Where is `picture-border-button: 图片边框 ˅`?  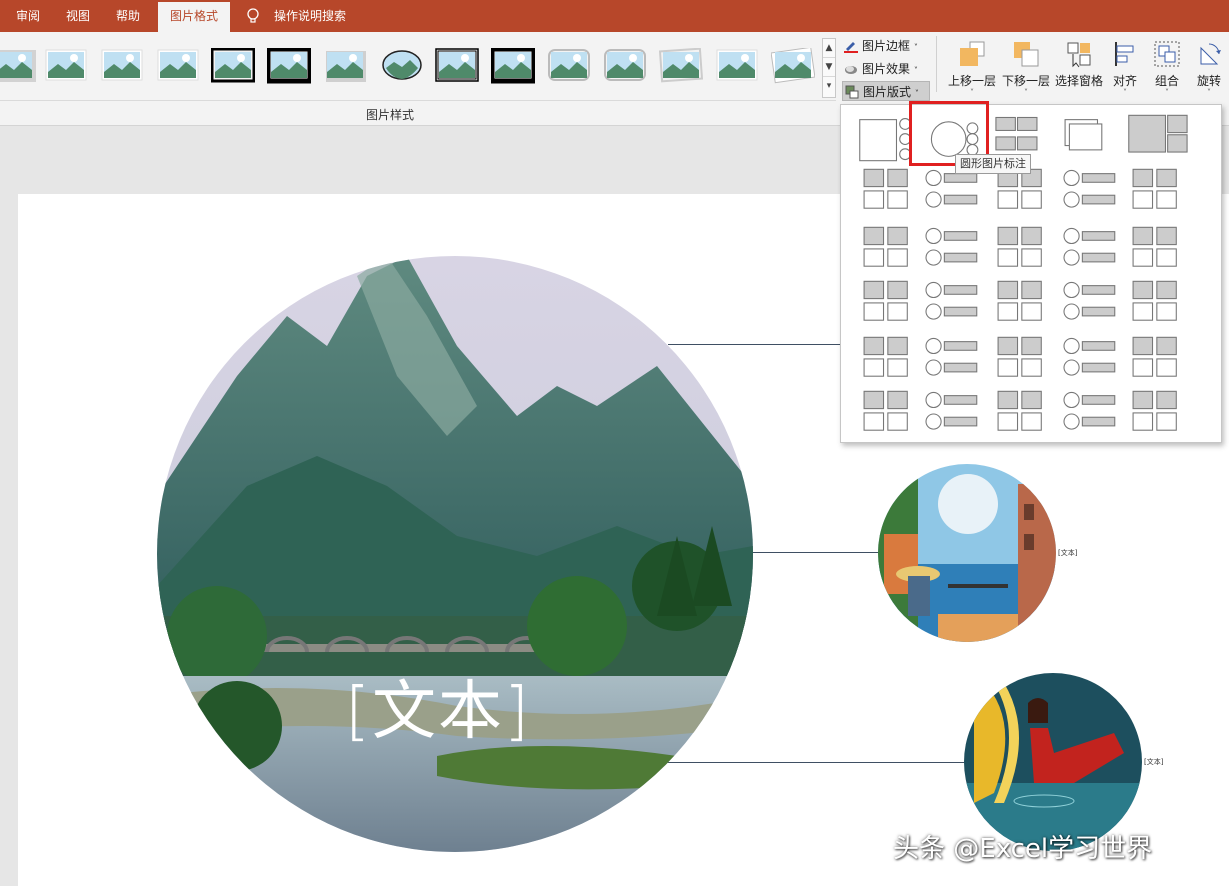 picture-border-button: 图片边框 ˅ is located at coordinates (880, 46).